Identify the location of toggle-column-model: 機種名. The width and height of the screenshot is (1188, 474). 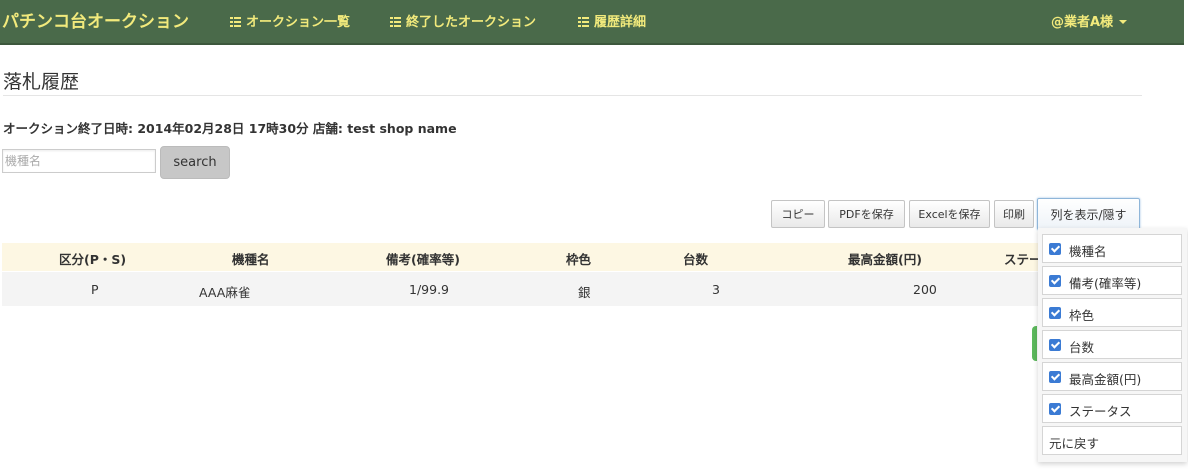
(1112, 248).